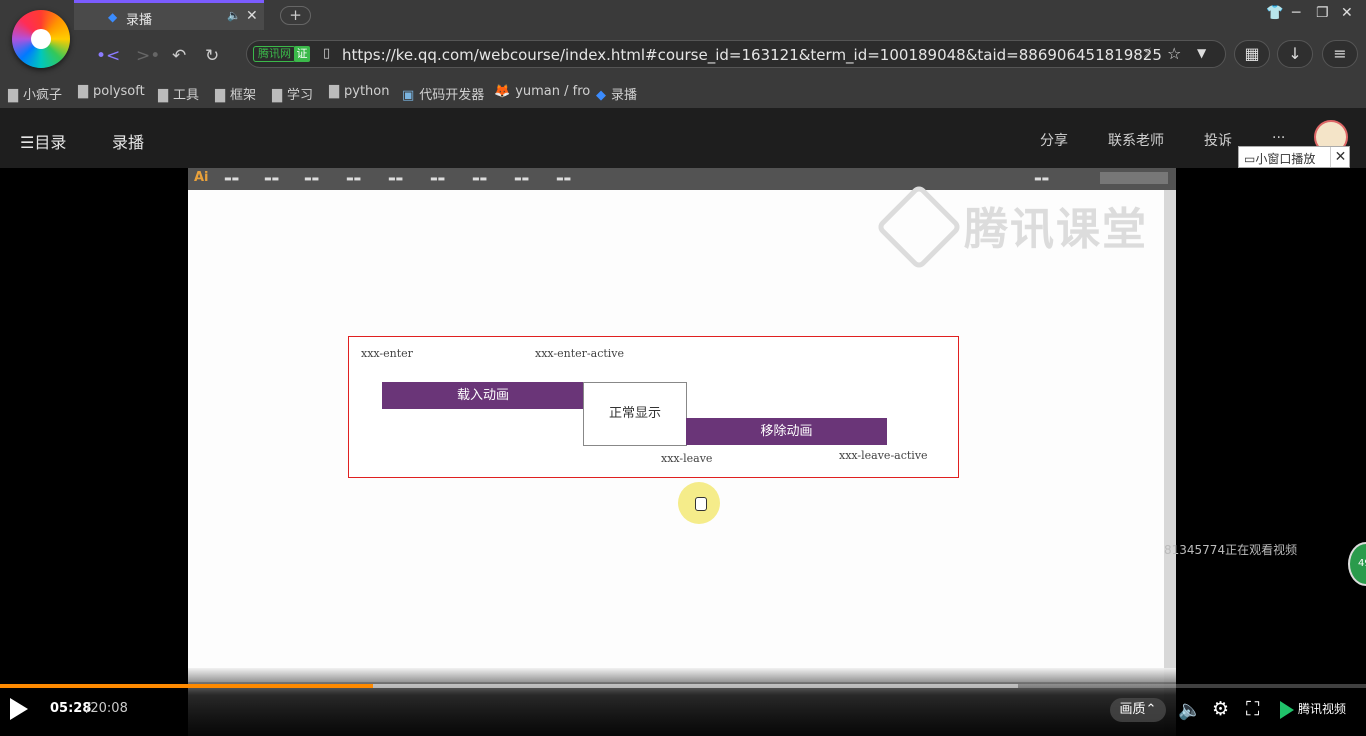 The height and width of the screenshot is (736, 1366). Describe the element at coordinates (1347, 13) in the screenshot. I see `window-close-icon: ✕` at that location.